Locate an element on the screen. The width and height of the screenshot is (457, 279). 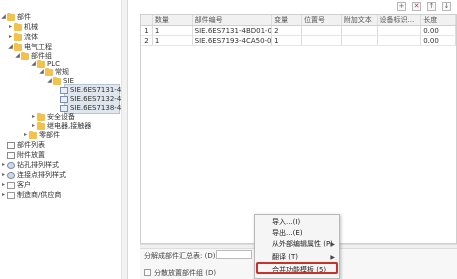
tree-item-label: 部件列表 is located at coordinates (31, 145).